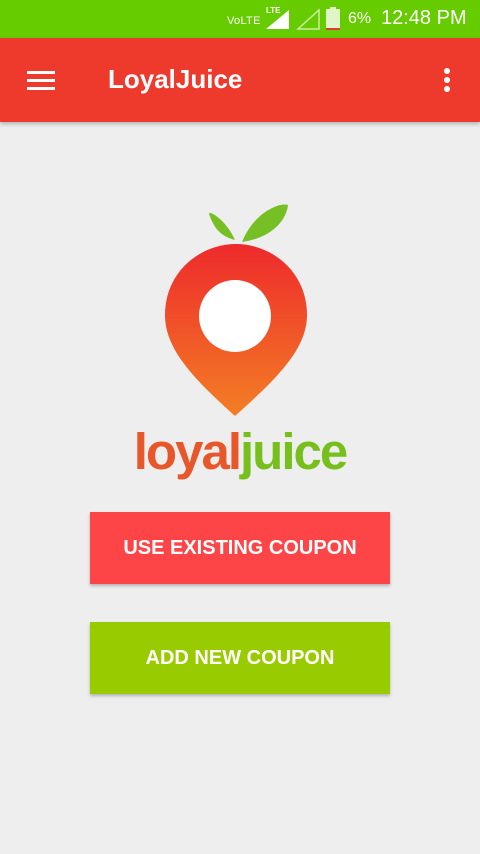 This screenshot has width=480, height=854. Describe the element at coordinates (360, 18) in the screenshot. I see `battery-percent: 6%` at that location.